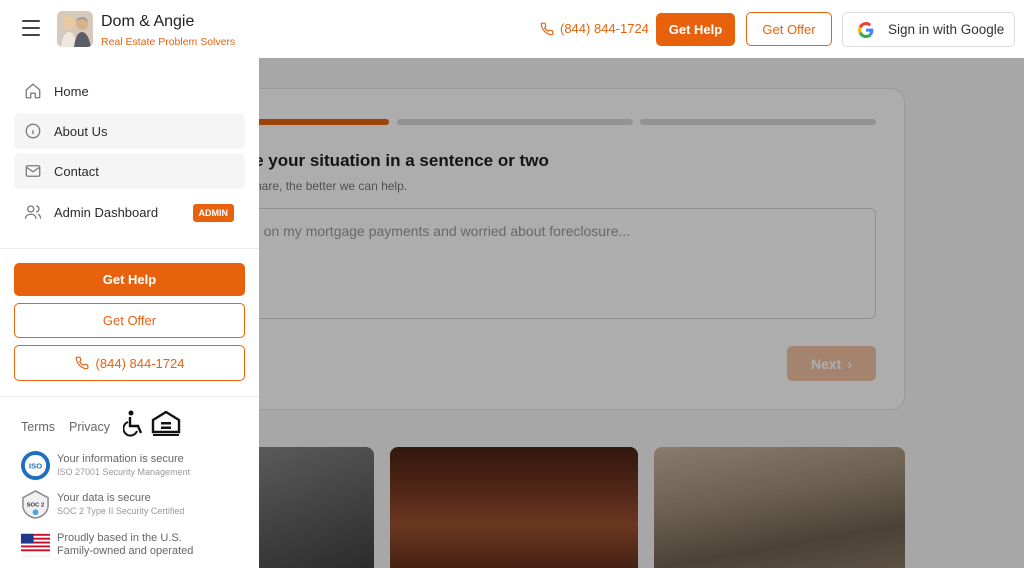  I want to click on nav-item-about: About Us, so click(129, 131).